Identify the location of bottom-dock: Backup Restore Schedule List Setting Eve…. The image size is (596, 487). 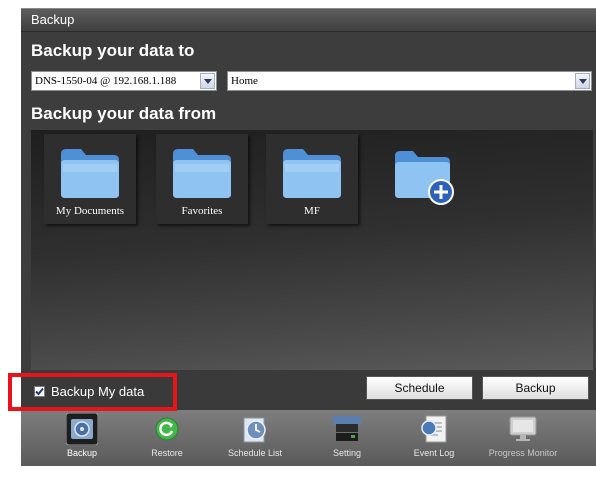
(308, 438).